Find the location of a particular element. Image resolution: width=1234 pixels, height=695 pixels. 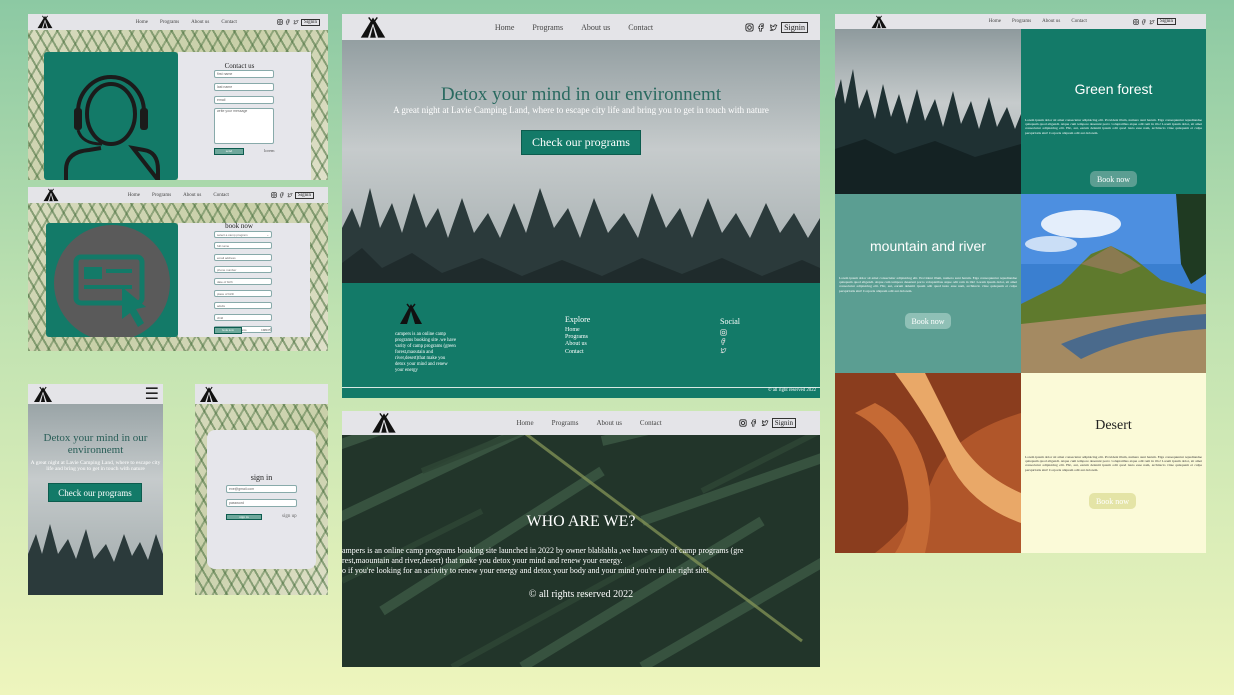

footer-divider is located at coordinates (581, 387).